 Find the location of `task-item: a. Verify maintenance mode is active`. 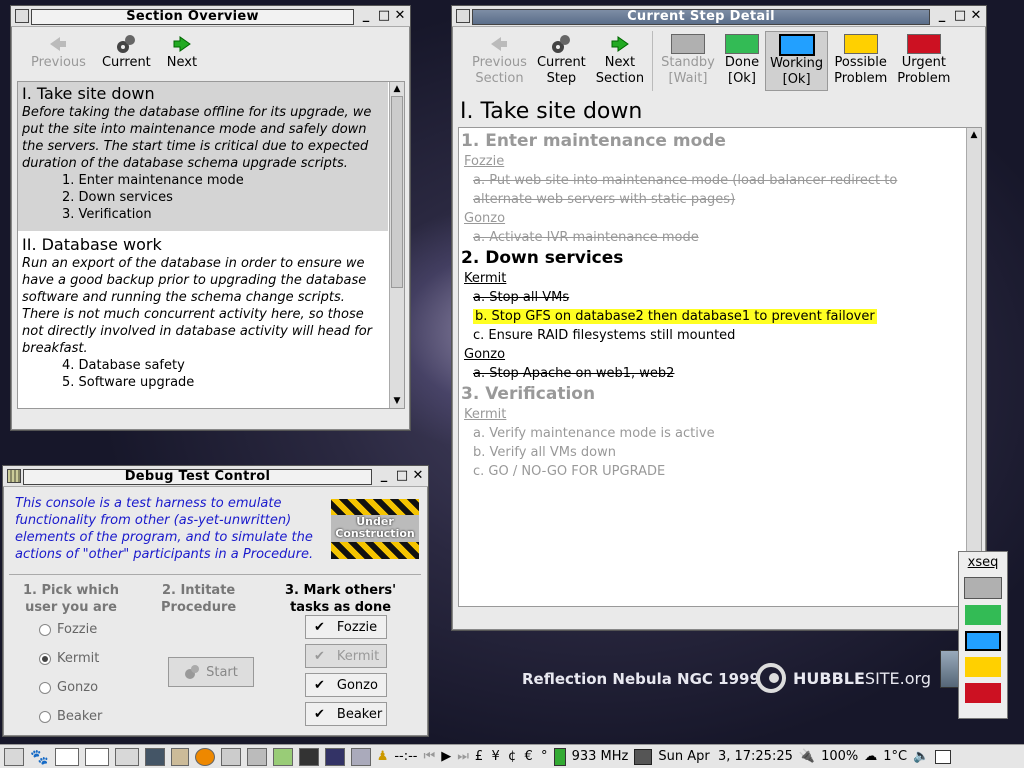

task-item: a. Verify maintenance mode is active is located at coordinates (709, 433).